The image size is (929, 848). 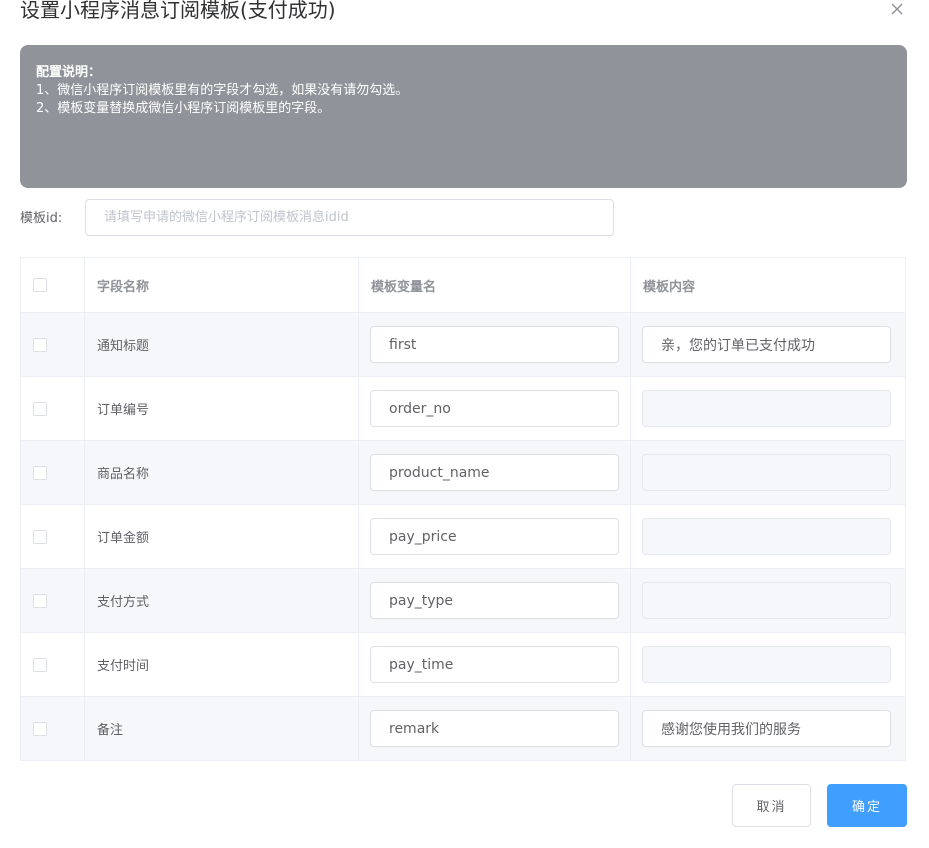 I want to click on field-name: 订单金额, so click(x=123, y=538).